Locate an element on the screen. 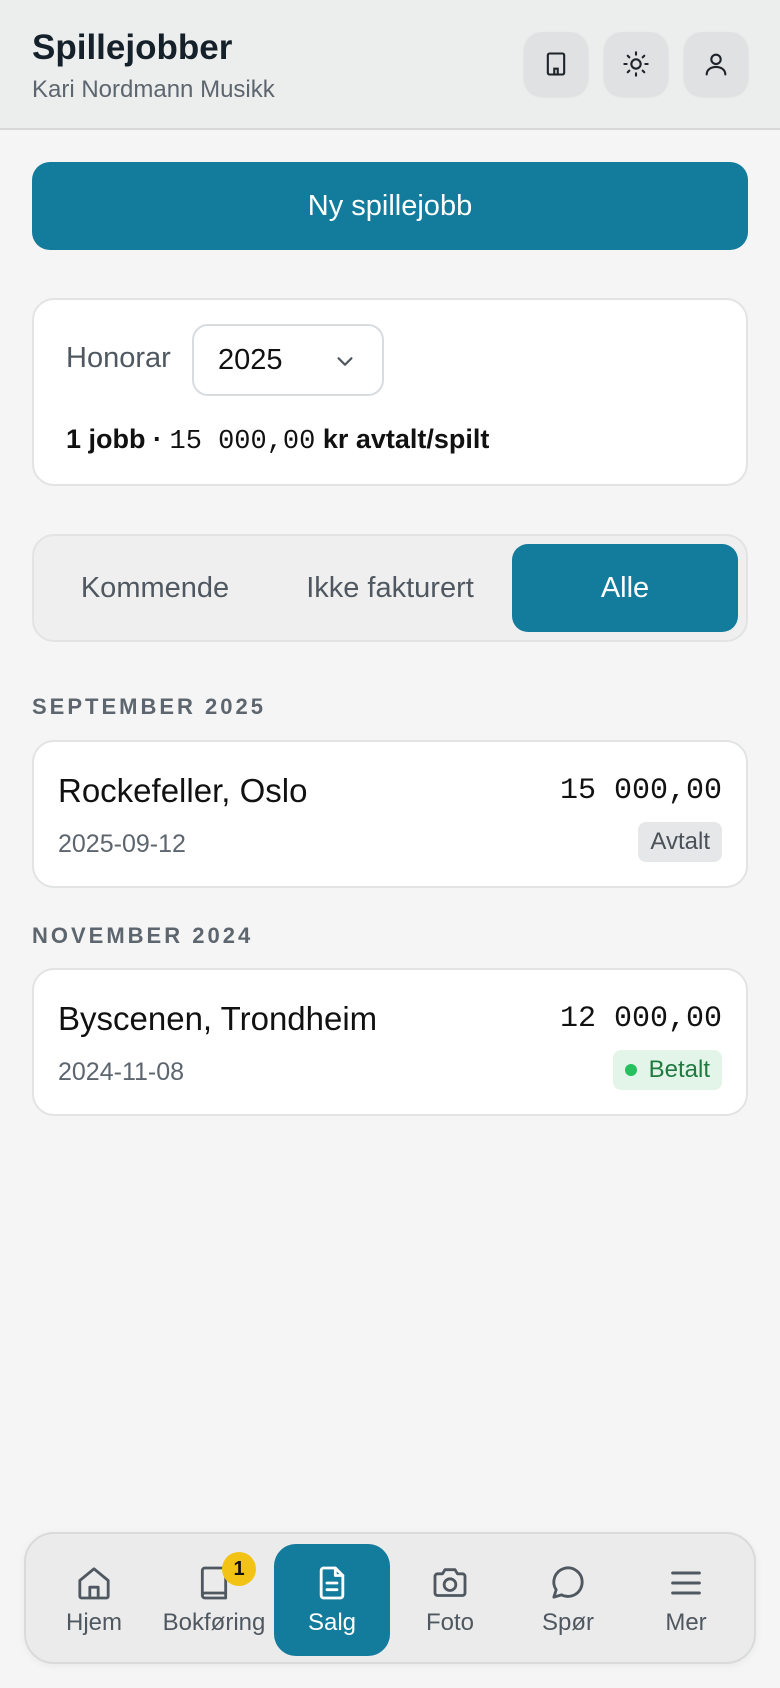 This screenshot has height=1688, width=780. year-value: 2025 is located at coordinates (250, 360).